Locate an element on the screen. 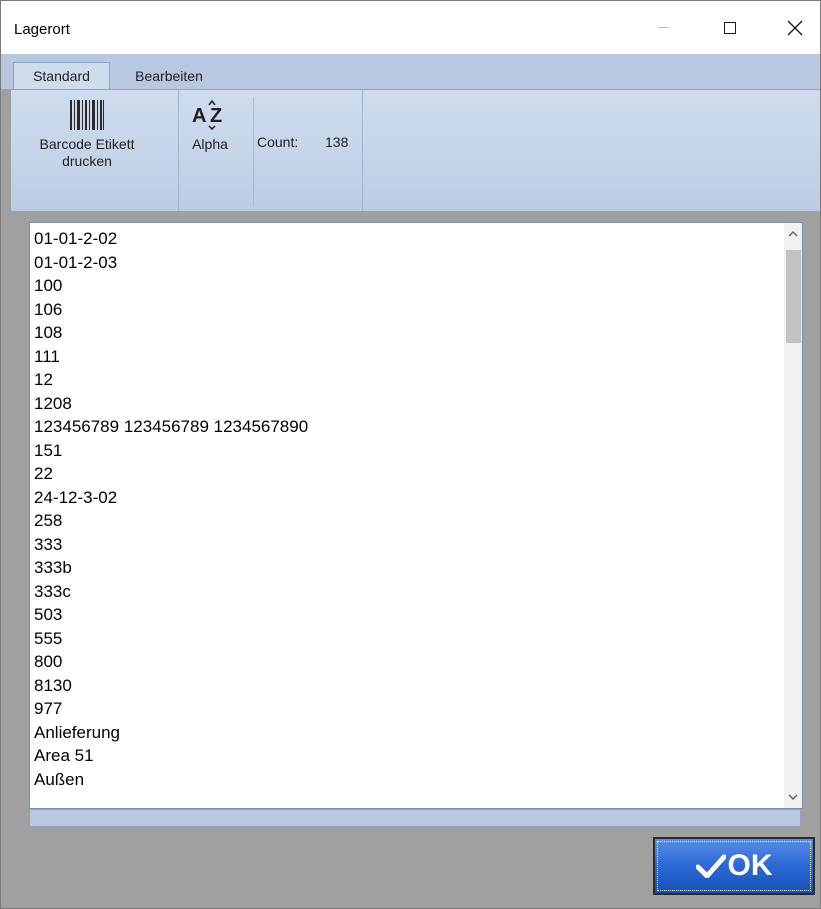  list-item: 151 is located at coordinates (171, 451).